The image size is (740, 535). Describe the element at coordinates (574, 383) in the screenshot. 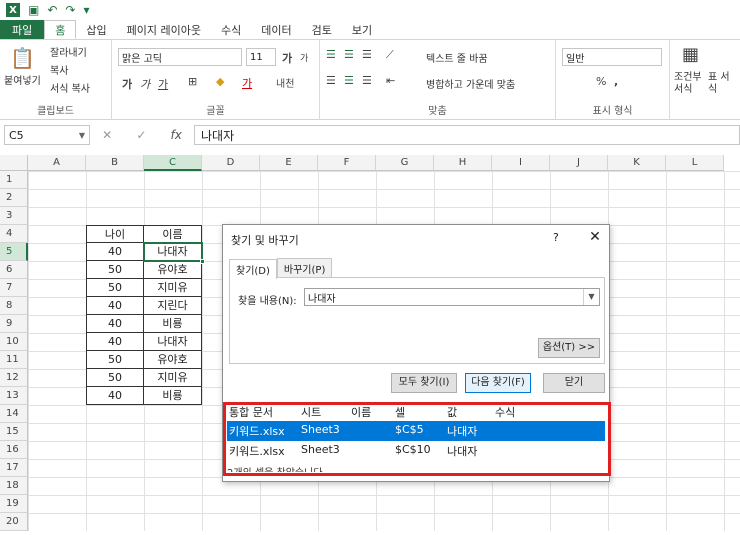

I see `dialog-close-button: 닫기` at that location.